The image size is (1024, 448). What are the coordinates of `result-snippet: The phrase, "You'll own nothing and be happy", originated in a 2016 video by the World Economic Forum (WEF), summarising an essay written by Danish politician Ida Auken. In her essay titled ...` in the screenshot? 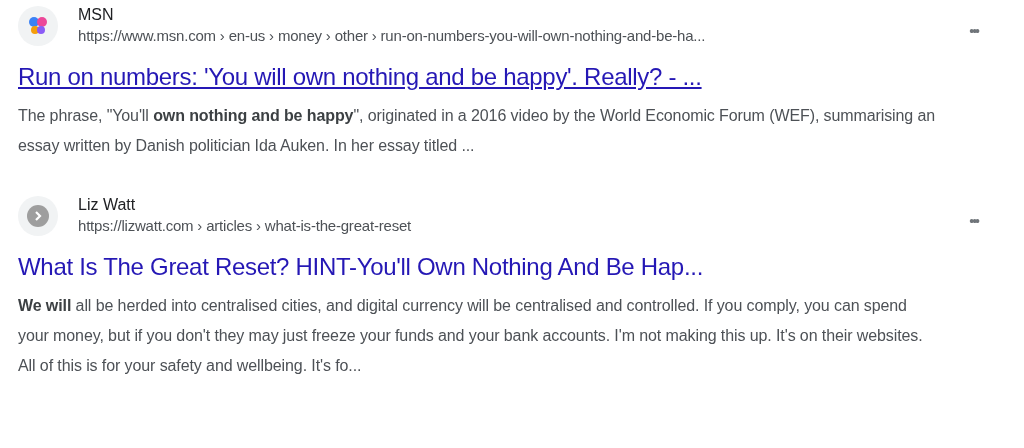 It's located at (477, 131).